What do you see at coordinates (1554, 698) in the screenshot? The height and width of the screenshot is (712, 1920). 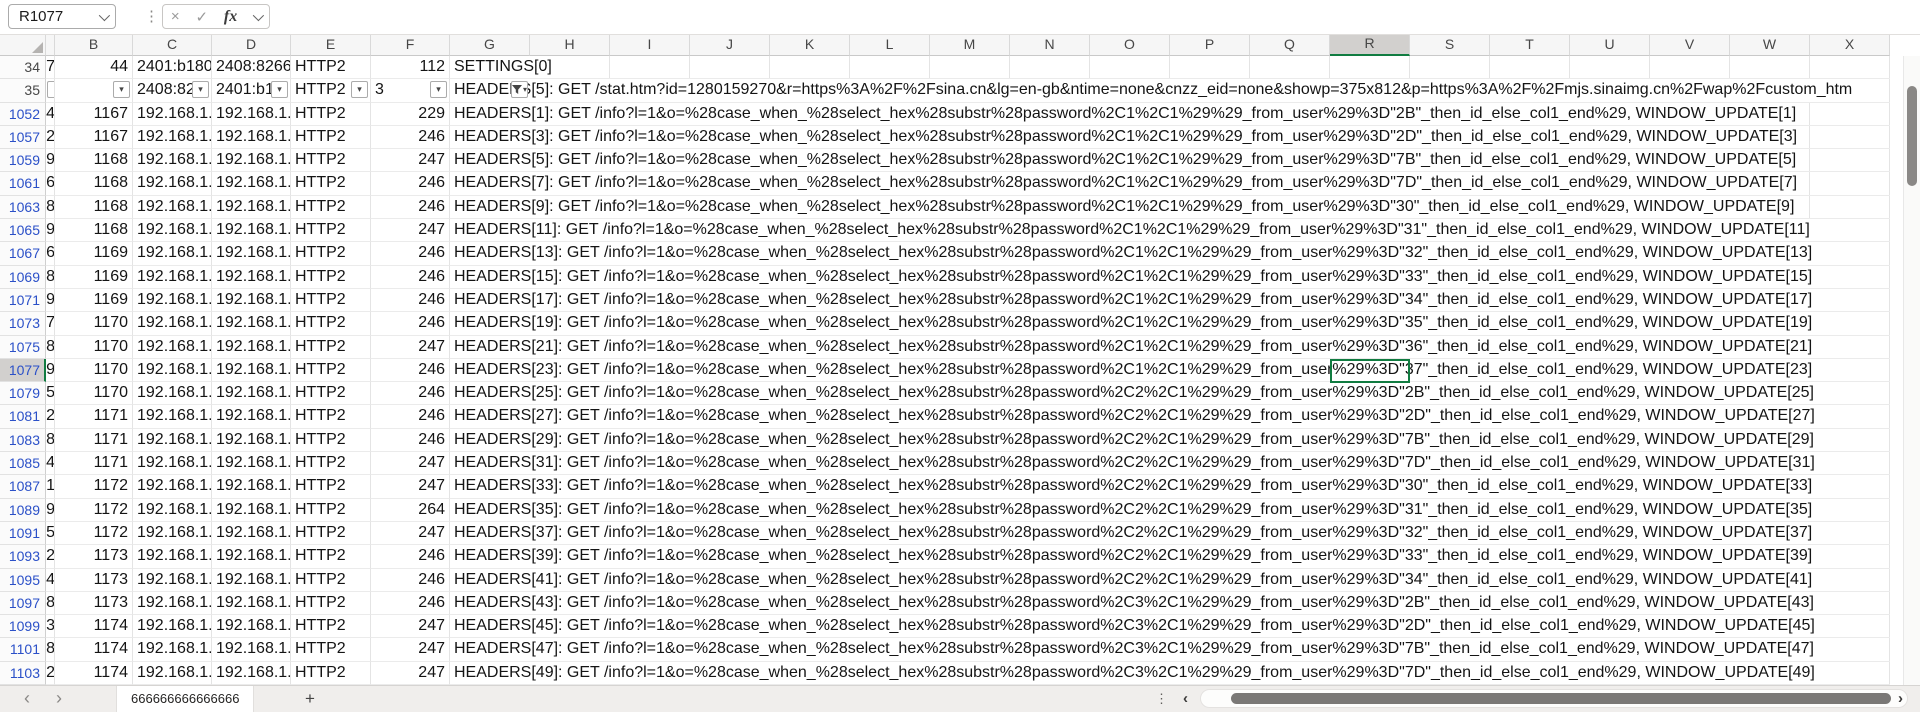 I see `horizontal-scrollbar: ›` at bounding box center [1554, 698].